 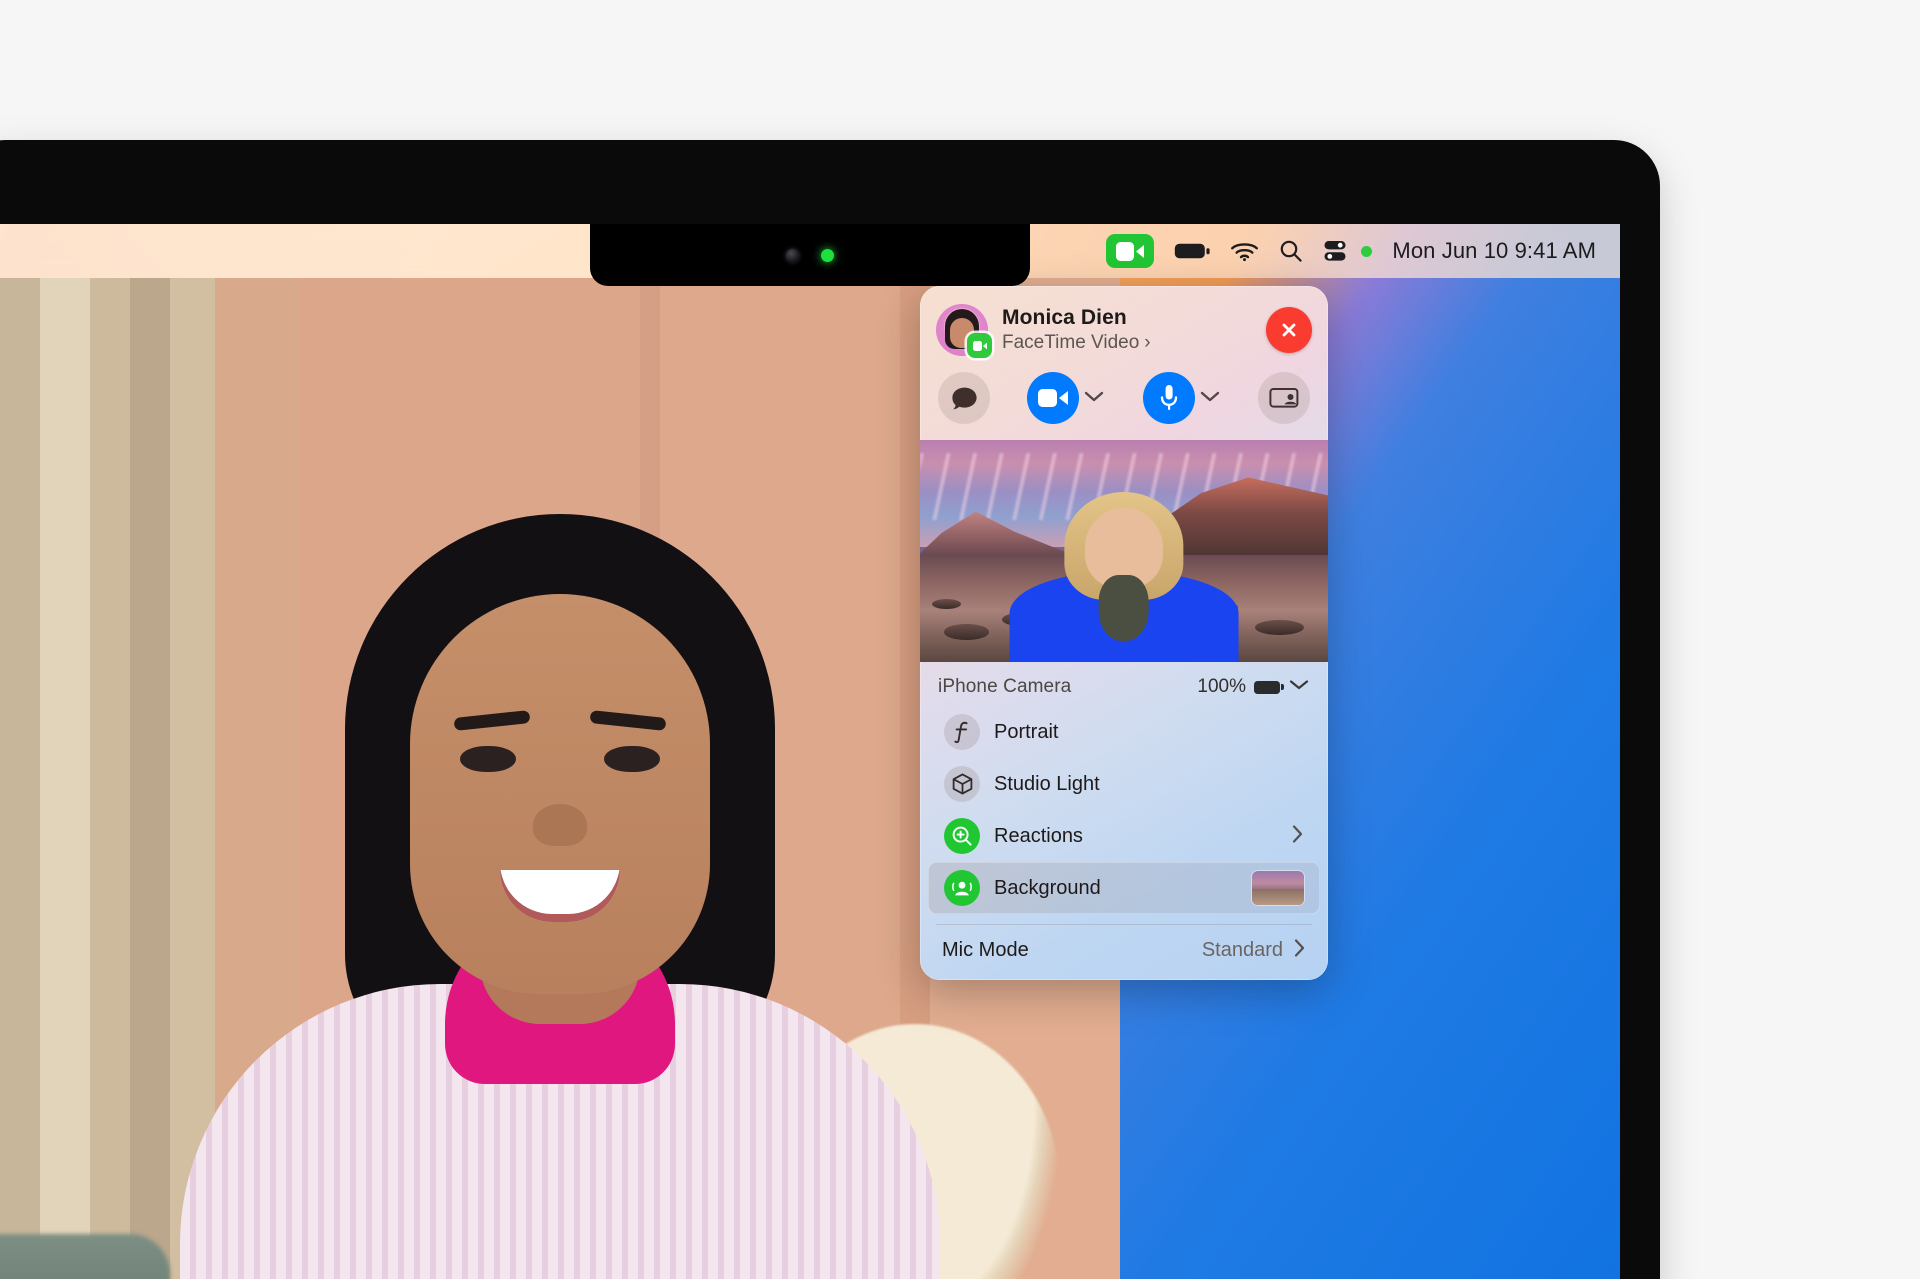 I want to click on mic-mode-value-group: Standard, so click(x=1254, y=950).